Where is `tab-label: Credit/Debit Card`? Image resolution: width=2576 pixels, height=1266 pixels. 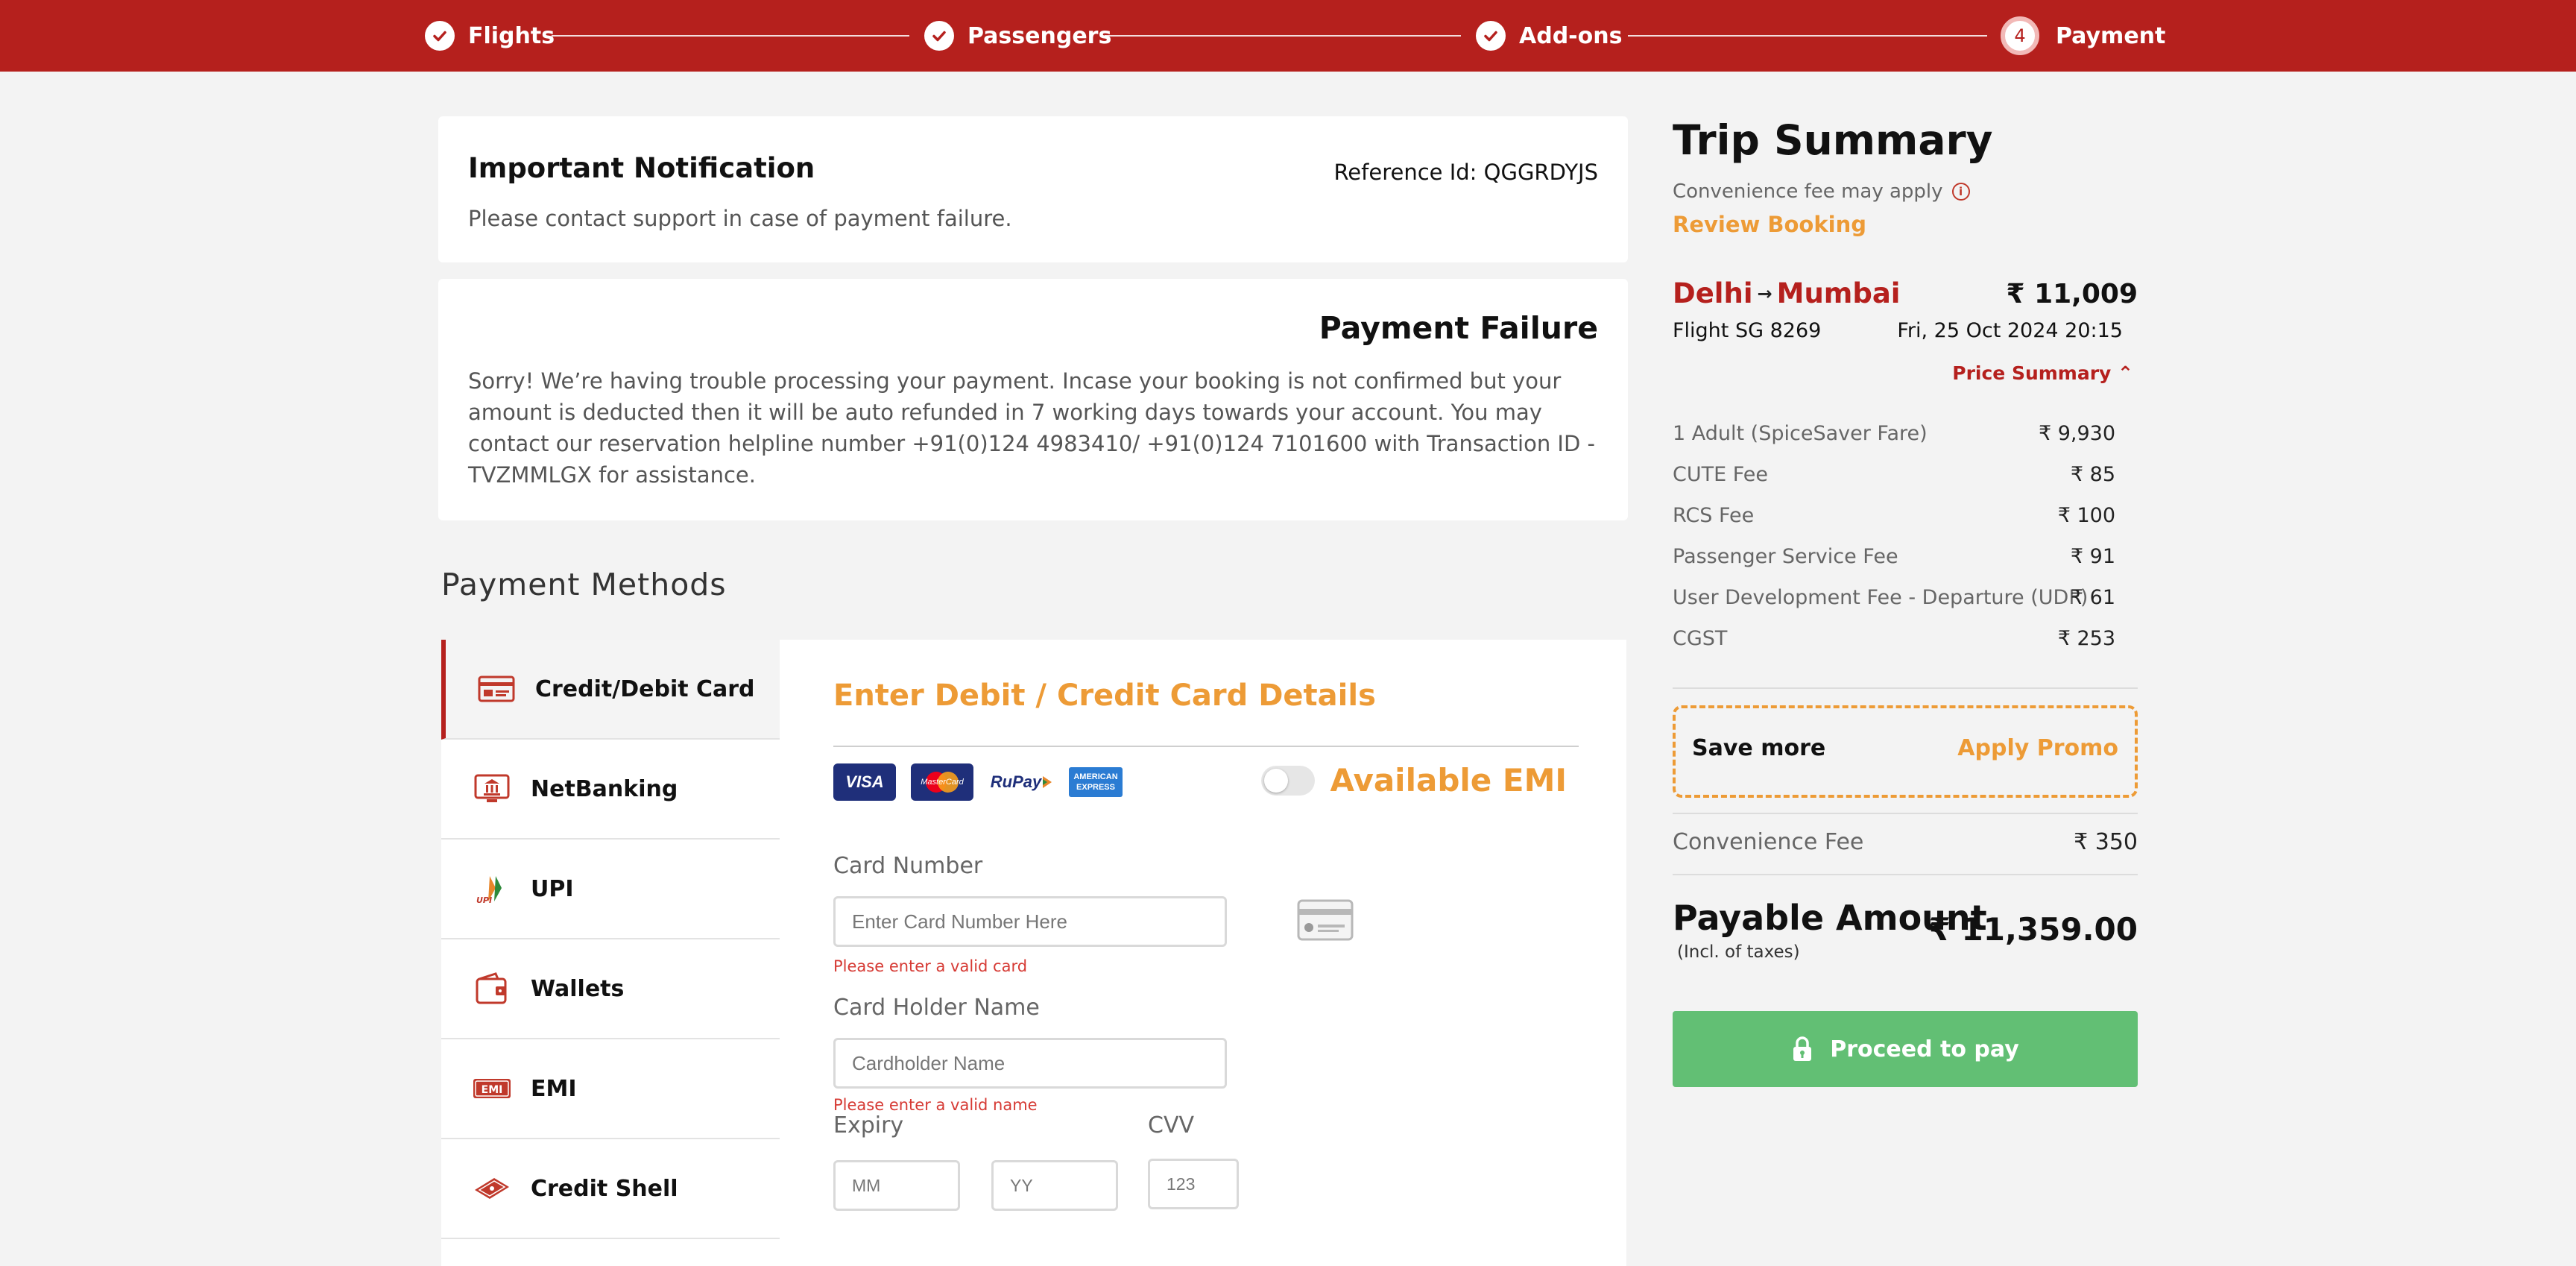 tab-label: Credit/Debit Card is located at coordinates (645, 688).